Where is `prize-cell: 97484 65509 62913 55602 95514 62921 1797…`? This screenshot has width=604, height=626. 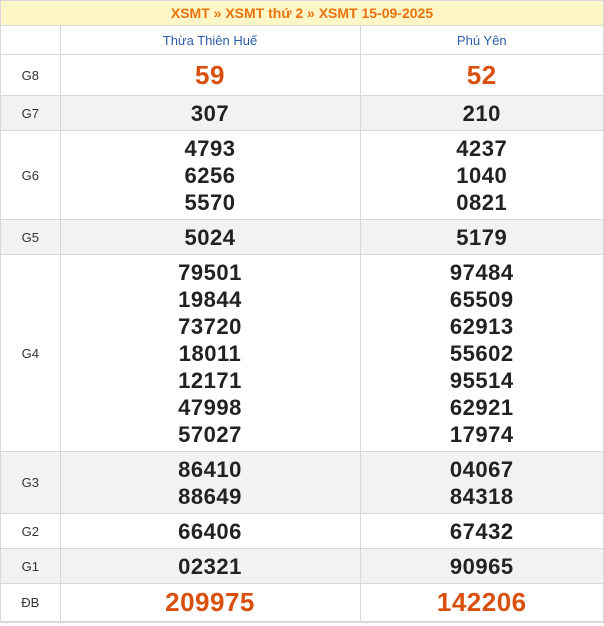
prize-cell: 97484 65509 62913 55602 95514 62921 1797… is located at coordinates (481, 353).